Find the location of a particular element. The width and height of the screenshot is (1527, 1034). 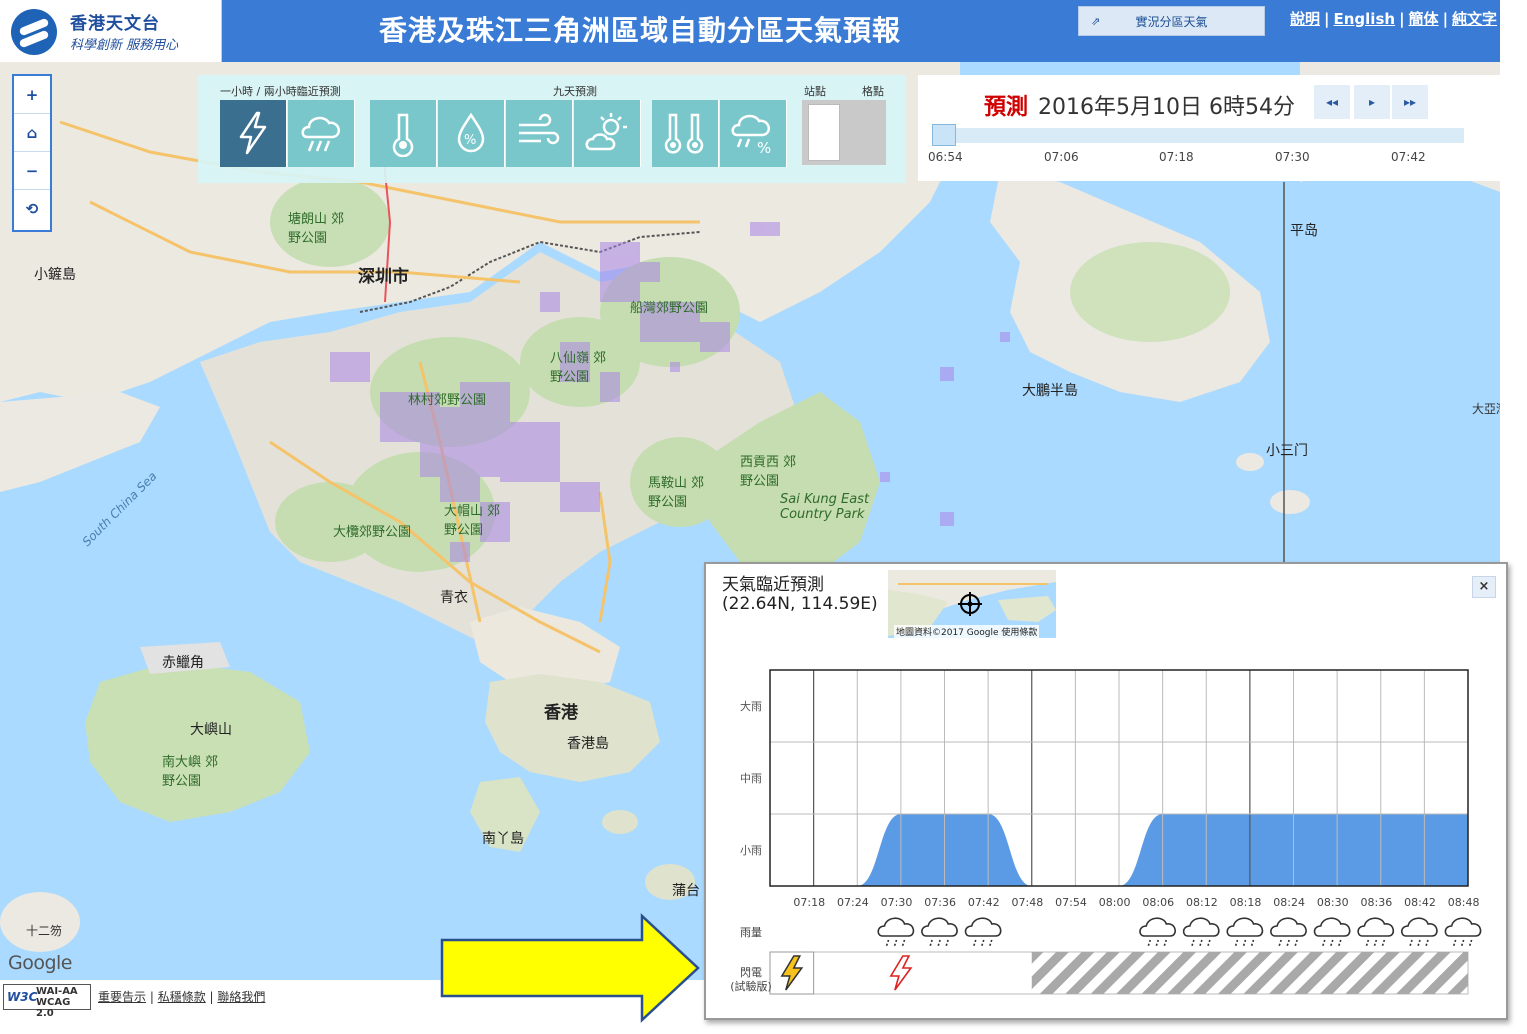

max-min-temperature-icon is located at coordinates (684, 133).